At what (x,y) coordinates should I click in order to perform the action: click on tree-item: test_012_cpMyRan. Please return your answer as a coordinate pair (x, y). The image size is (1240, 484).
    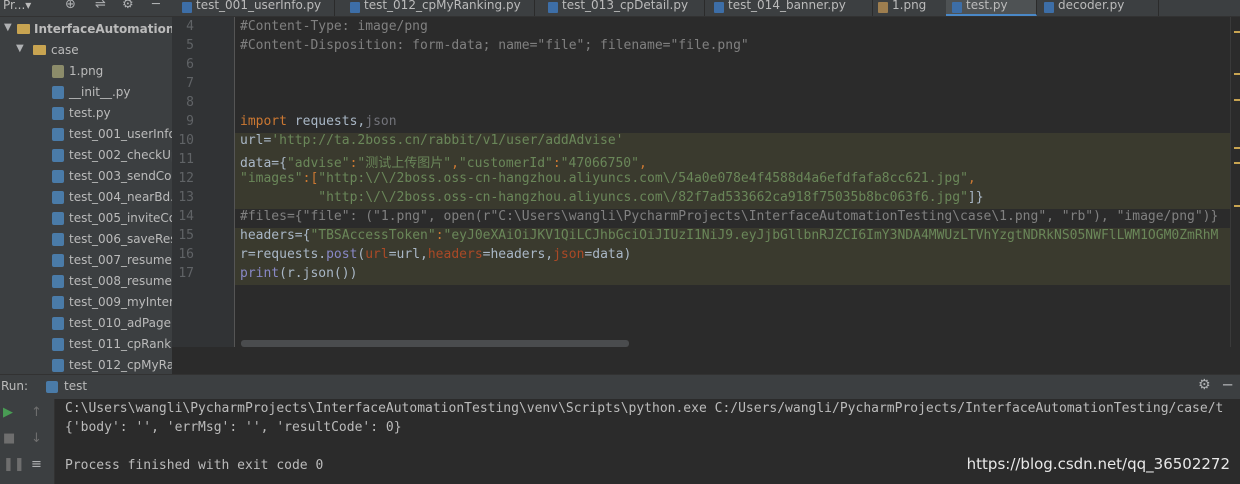
    Looking at the image, I should click on (86, 364).